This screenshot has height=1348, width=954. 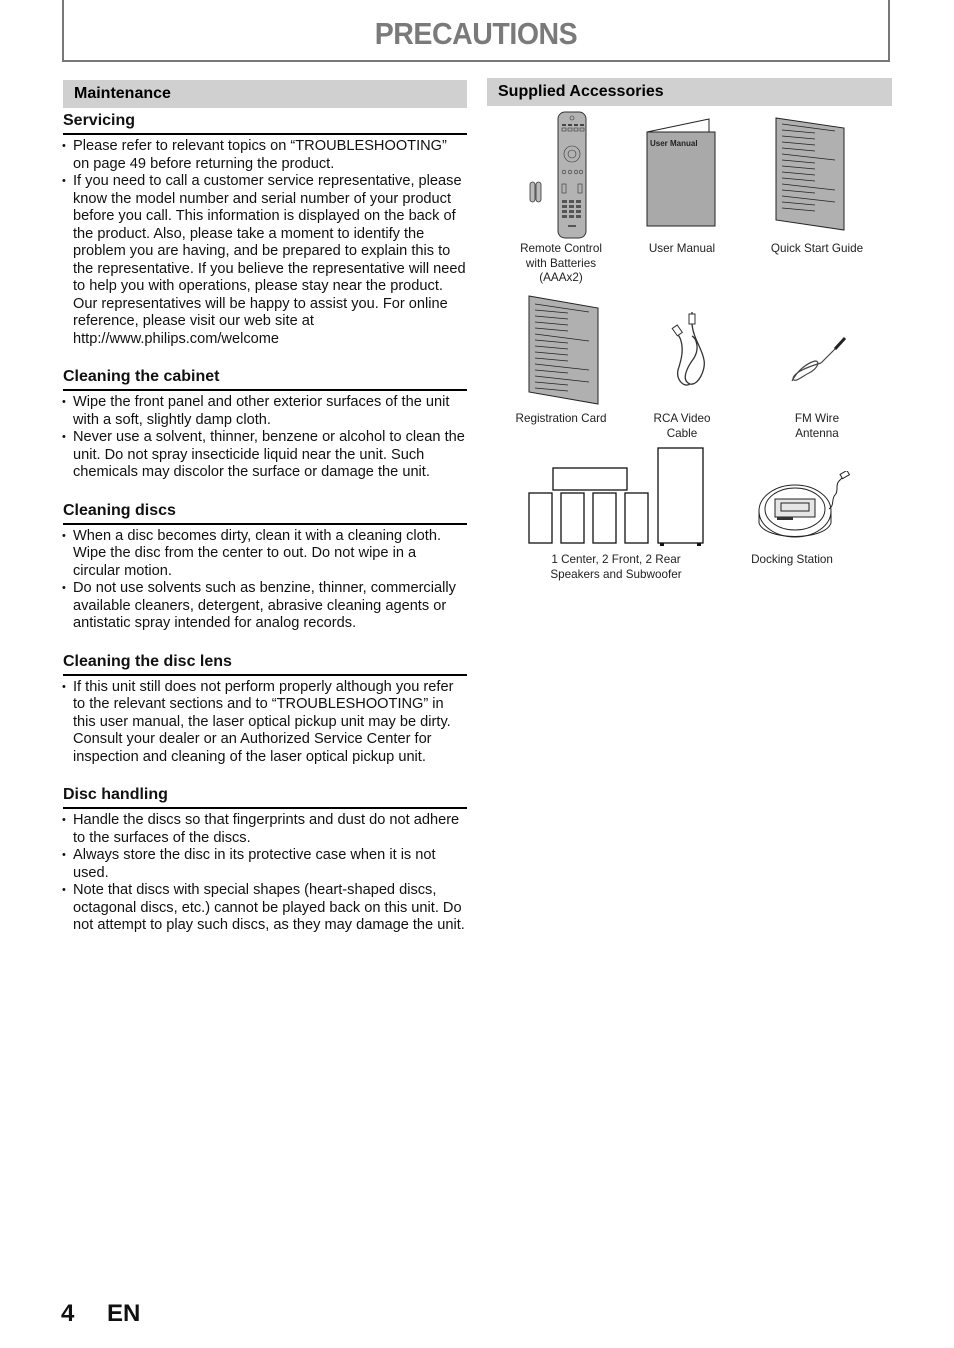 I want to click on accessory-label: (AAAx2), so click(x=561, y=277).